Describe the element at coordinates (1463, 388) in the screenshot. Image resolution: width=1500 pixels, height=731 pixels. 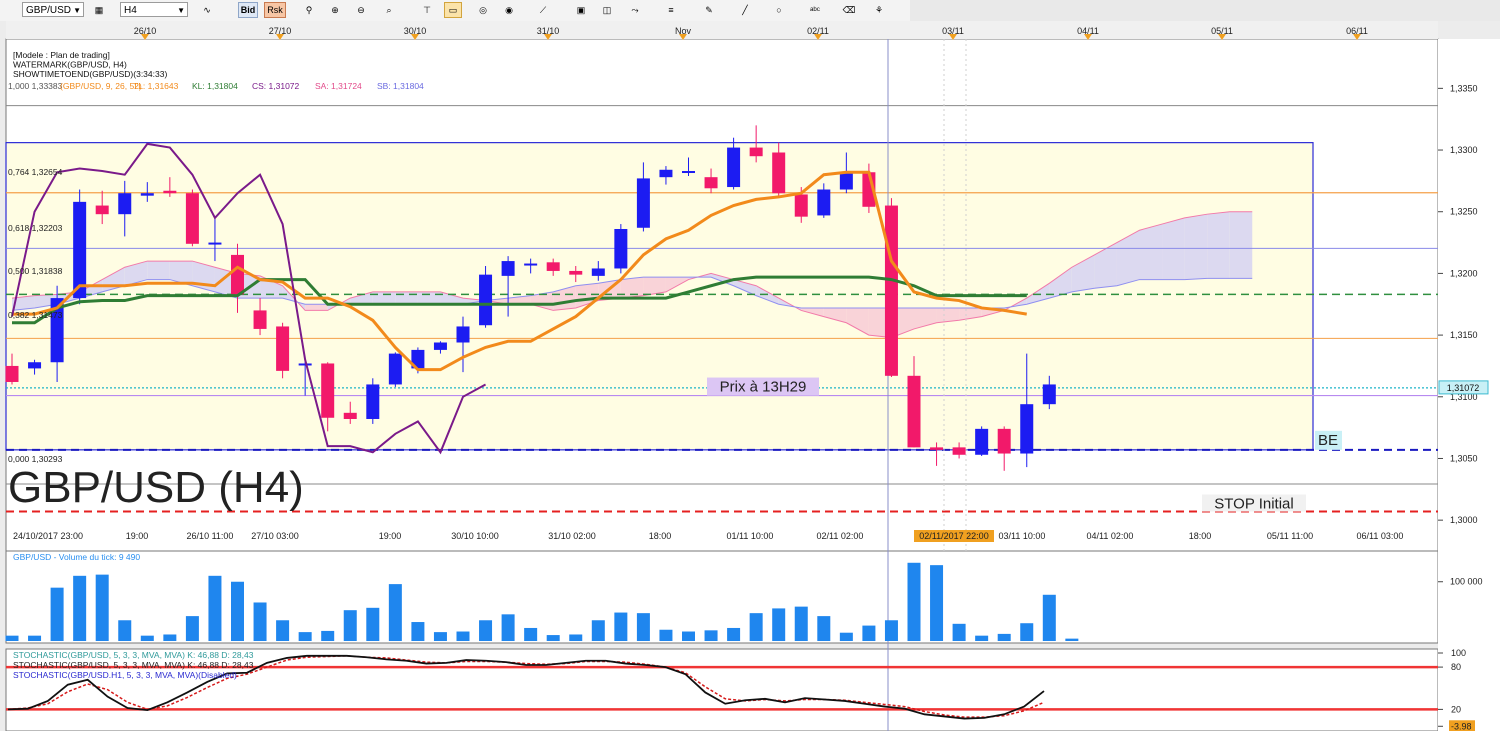
I see `last-price-label: 1,31072` at that location.